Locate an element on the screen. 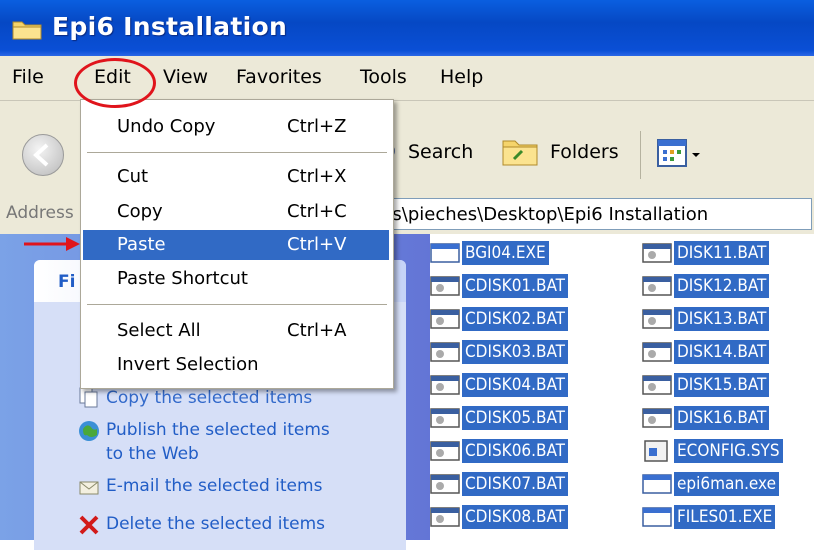 The width and height of the screenshot is (814, 550). address-path: gs\pieches\Desktop\Epi6 Installation is located at coordinates (545, 214).